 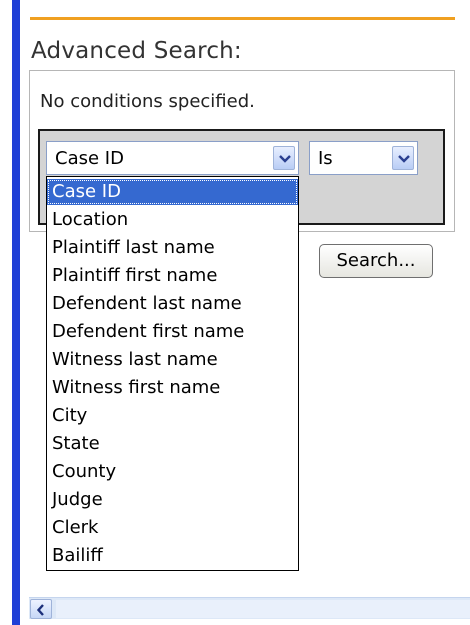 What do you see at coordinates (242, 18) in the screenshot?
I see `top-divider` at bounding box center [242, 18].